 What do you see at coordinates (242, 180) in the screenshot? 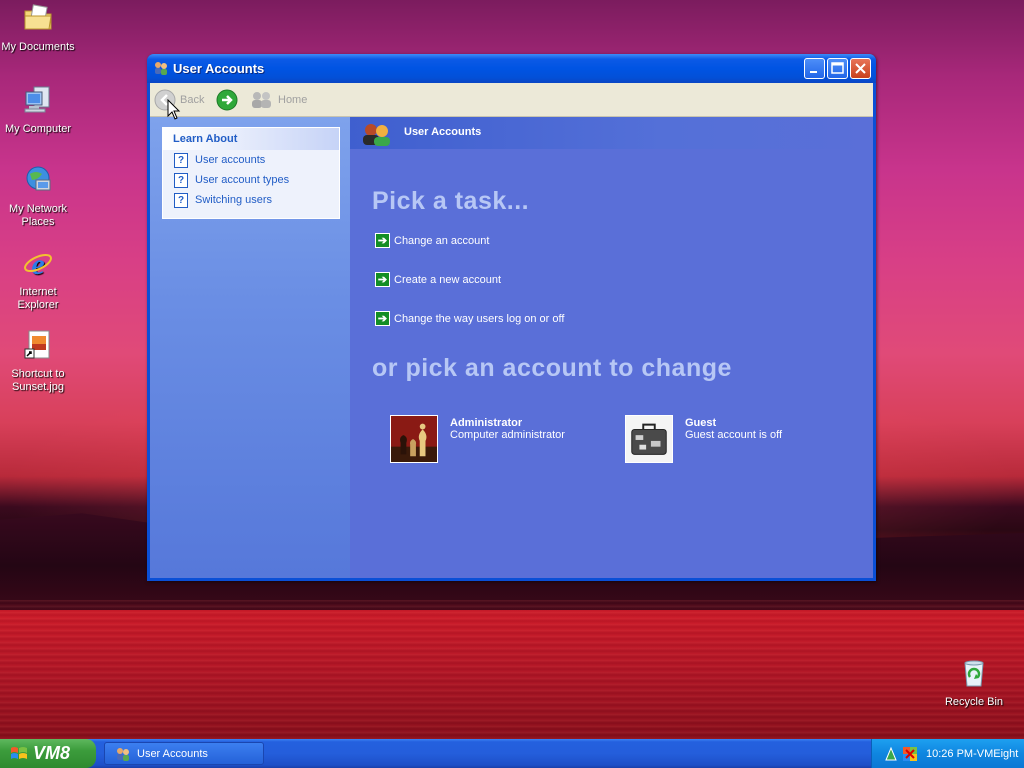
I see `learn-item-label: User account types` at bounding box center [242, 180].